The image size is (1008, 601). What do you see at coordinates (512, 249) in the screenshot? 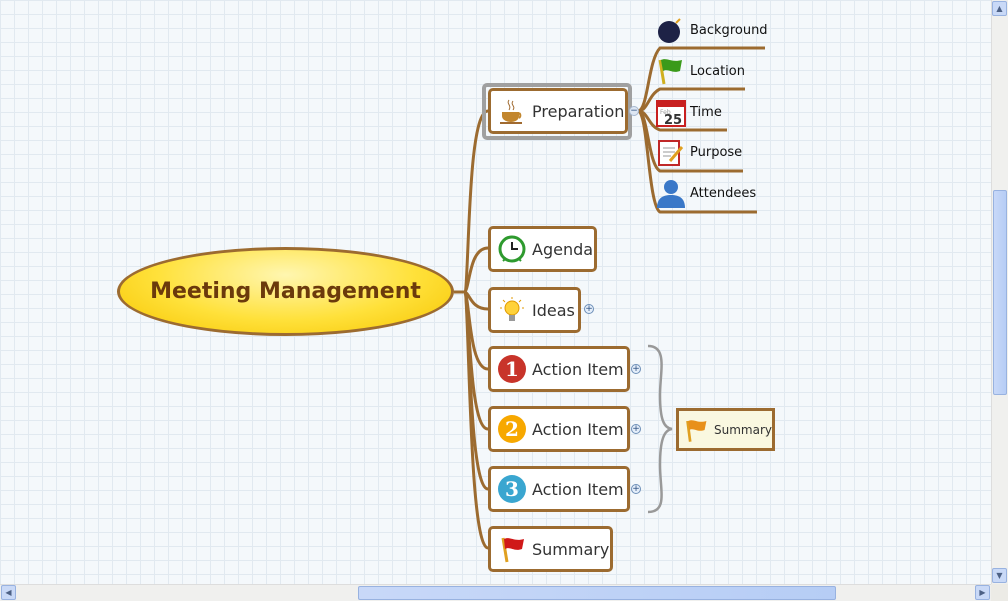
I see `alarm-clock-icon` at bounding box center [512, 249].